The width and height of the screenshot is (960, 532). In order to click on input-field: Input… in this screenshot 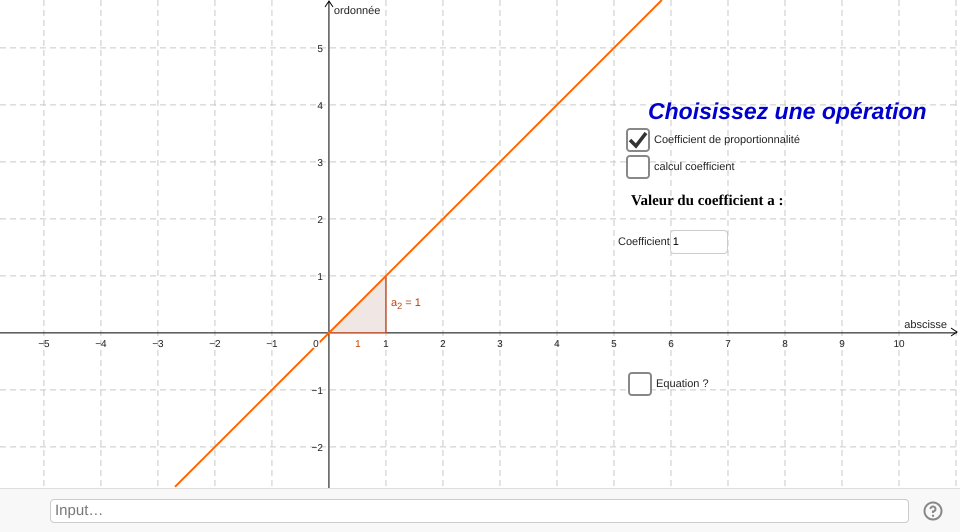, I will do `click(479, 510)`.